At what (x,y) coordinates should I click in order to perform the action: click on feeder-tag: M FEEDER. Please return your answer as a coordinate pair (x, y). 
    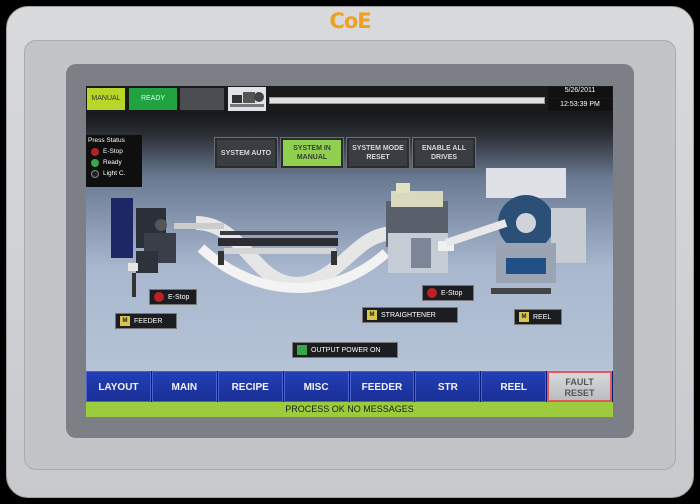
    Looking at the image, I should click on (146, 321).